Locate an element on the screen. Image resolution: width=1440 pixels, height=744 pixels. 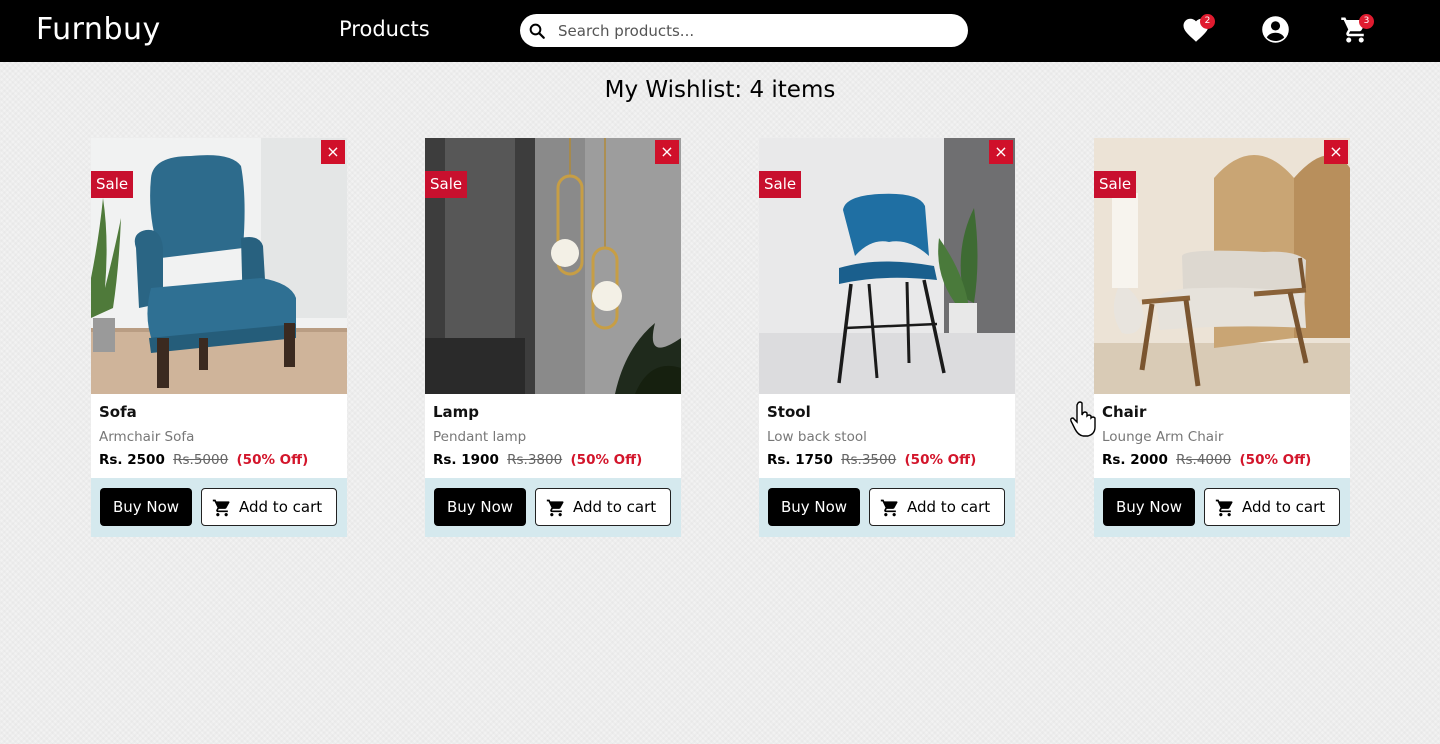
product-name: Stool is located at coordinates (789, 412).